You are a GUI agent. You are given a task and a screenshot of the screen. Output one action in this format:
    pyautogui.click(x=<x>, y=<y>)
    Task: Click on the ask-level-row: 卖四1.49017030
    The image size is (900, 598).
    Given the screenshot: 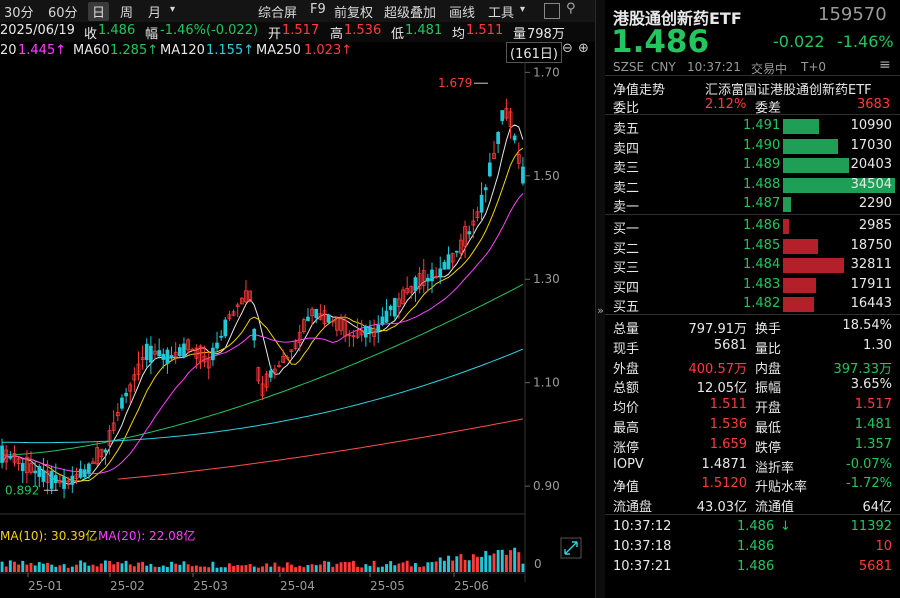 What is the action you would take?
    pyautogui.click(x=752, y=146)
    